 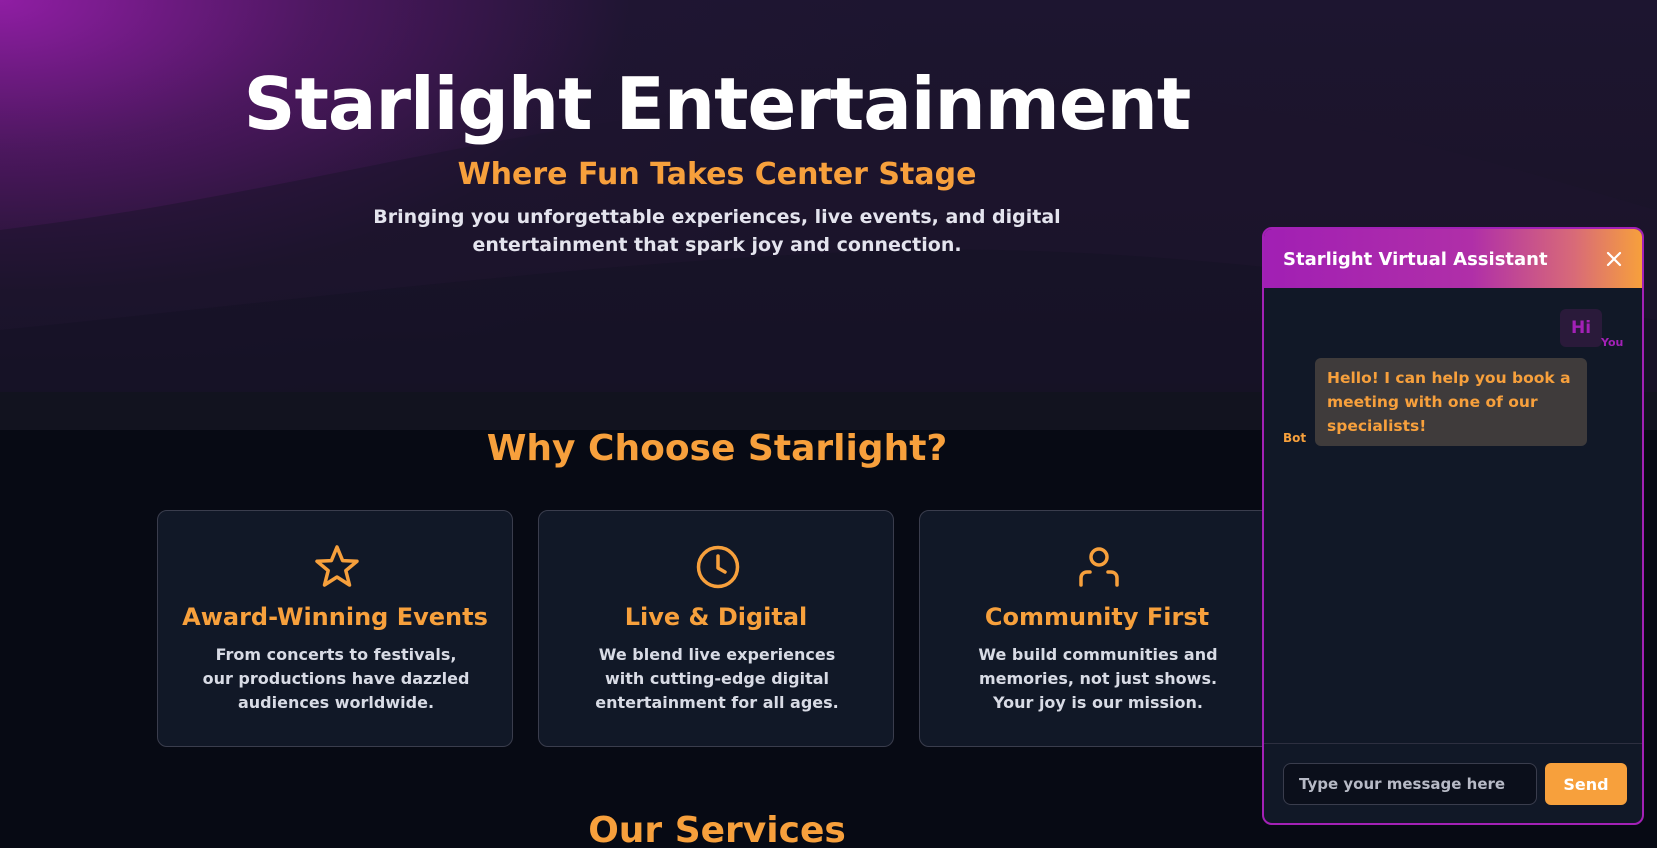 What do you see at coordinates (1614, 259) in the screenshot?
I see `close-icon` at bounding box center [1614, 259].